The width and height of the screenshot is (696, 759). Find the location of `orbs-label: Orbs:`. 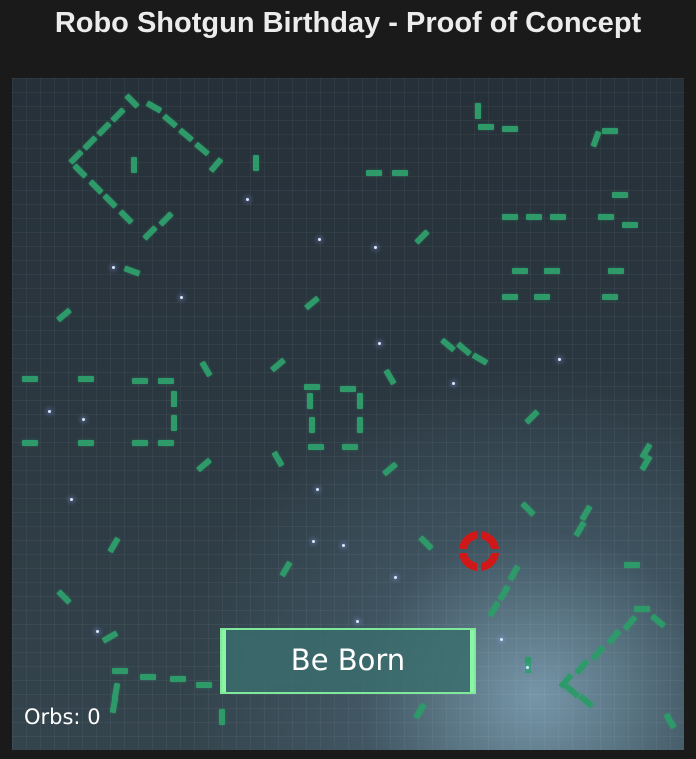

orbs-label: Orbs: is located at coordinates (52, 717).